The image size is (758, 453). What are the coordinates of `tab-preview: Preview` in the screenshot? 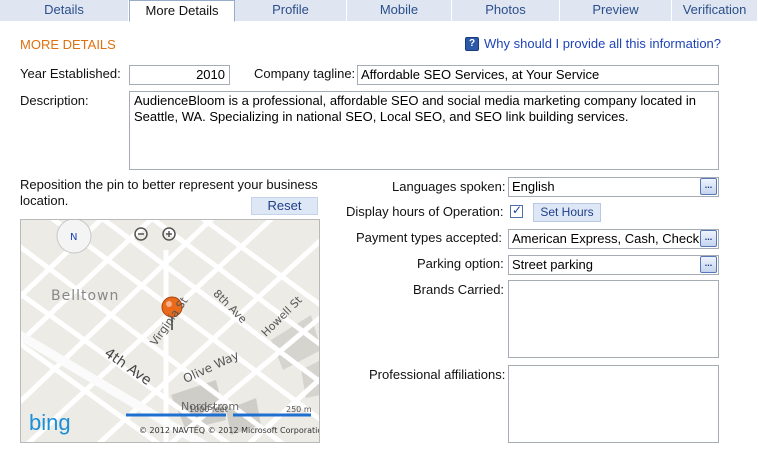 It's located at (616, 10).